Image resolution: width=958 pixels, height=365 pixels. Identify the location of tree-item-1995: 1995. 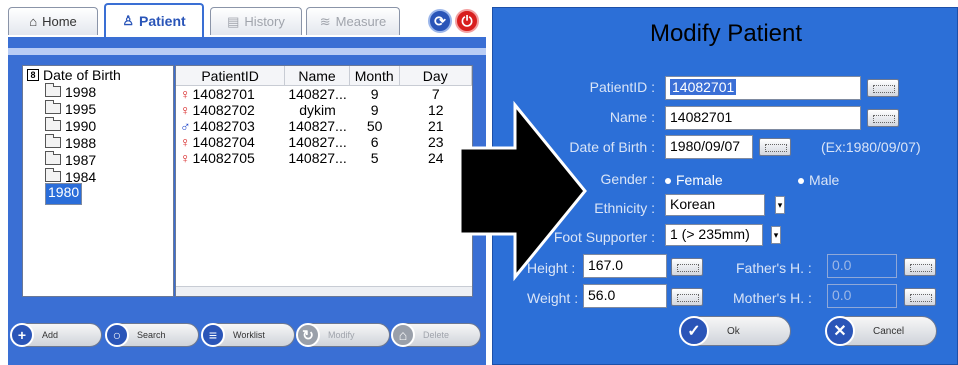
(98, 108).